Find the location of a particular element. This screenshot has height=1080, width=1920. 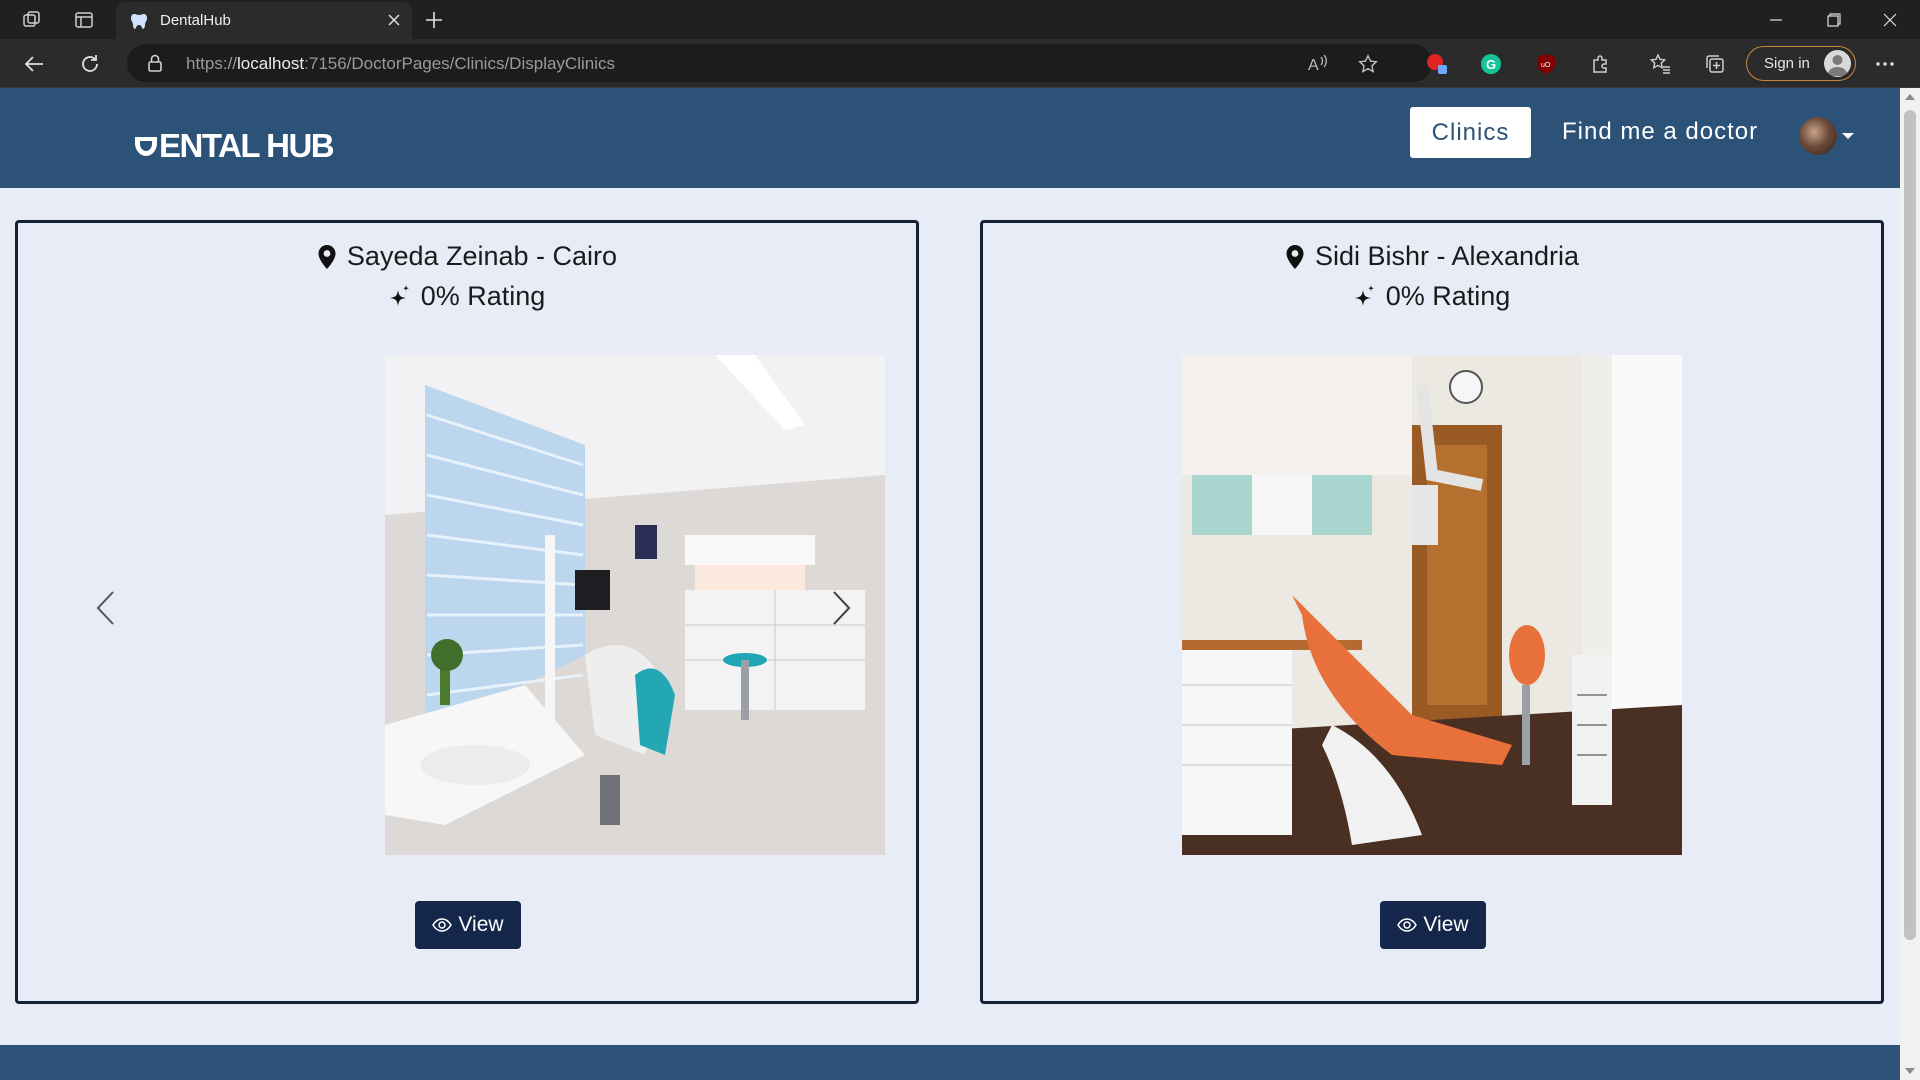

scroll-down-arrow-icon is located at coordinates (1910, 1071).